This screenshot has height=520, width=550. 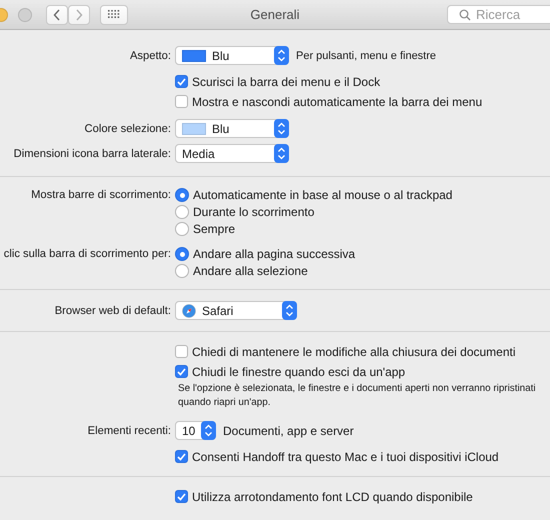 What do you see at coordinates (356, 396) in the screenshot?
I see `help-text: Se l'opzione è selezionata, le finestre e i documenti aperti non verranno ripristinati quando riapri un'app.` at bounding box center [356, 396].